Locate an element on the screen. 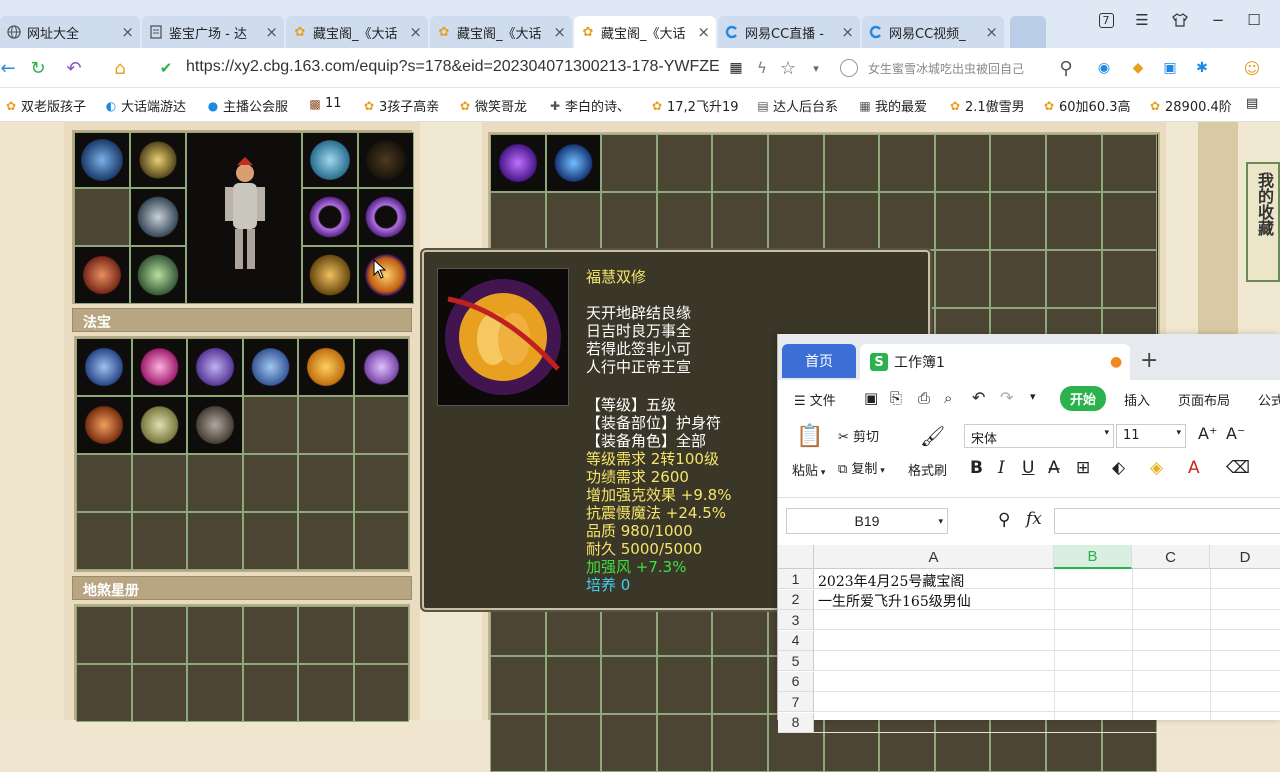 The width and height of the screenshot is (1280, 772). bookmark-item: ● 主播公会服 is located at coordinates (247, 106).